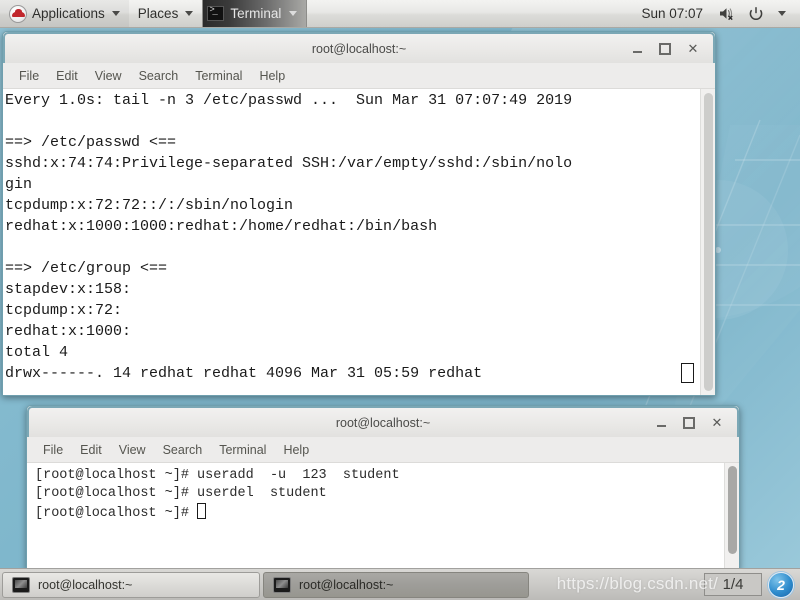 The width and height of the screenshot is (800, 600). What do you see at coordinates (689, 423) in the screenshot?
I see `window-2-maximize-button` at bounding box center [689, 423].